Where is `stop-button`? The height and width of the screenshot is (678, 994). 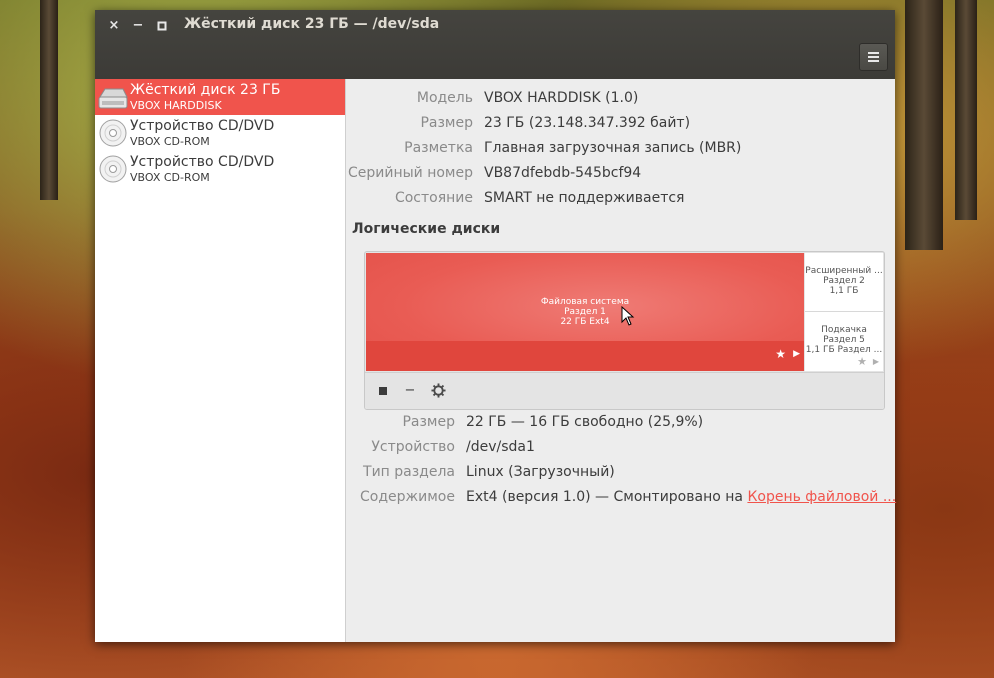 stop-button is located at coordinates (383, 391).